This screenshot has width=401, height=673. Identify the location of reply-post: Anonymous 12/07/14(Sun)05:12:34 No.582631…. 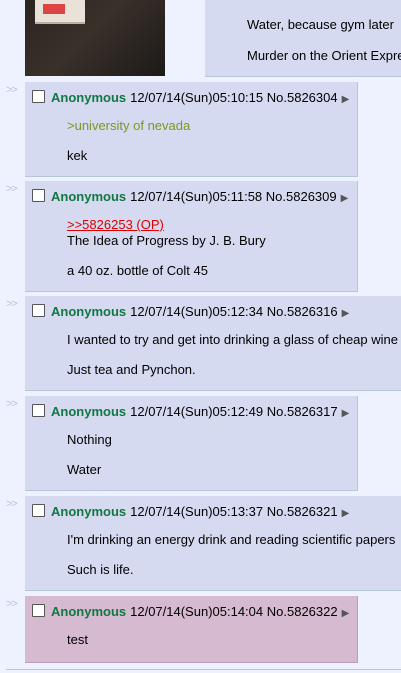
(213, 343).